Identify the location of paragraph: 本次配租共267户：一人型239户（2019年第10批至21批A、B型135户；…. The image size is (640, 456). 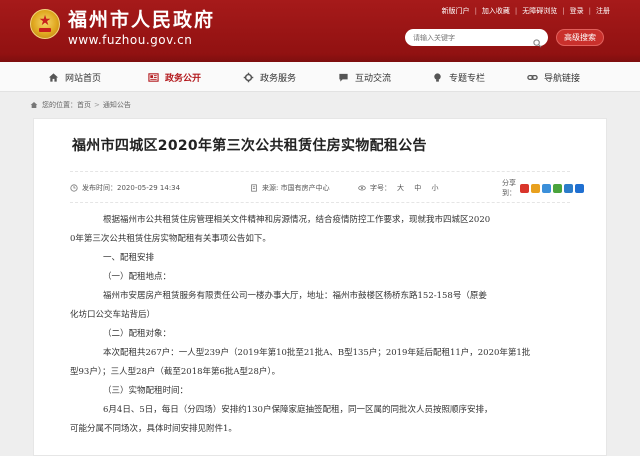
(317, 353).